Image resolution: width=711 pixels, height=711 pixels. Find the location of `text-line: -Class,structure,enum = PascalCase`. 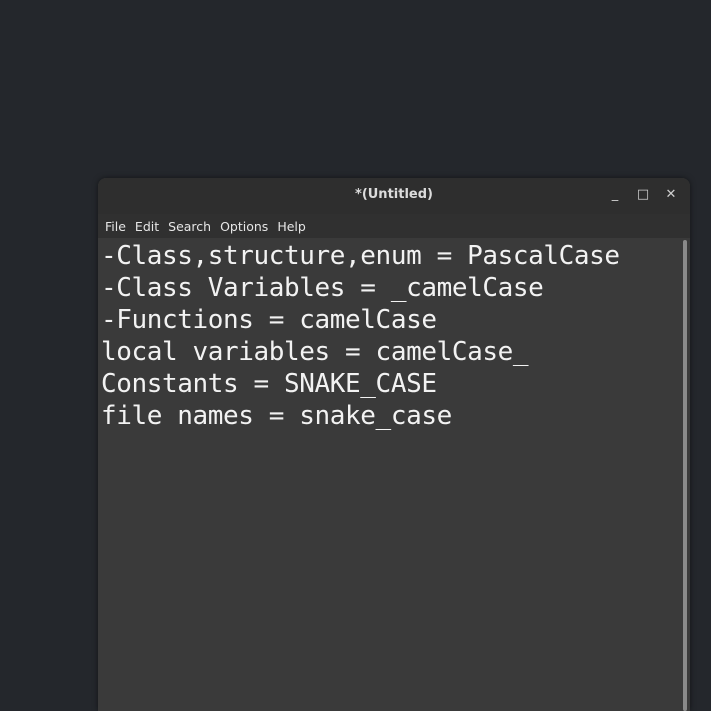

text-line: -Class,structure,enum = PascalCase is located at coordinates (360, 256).